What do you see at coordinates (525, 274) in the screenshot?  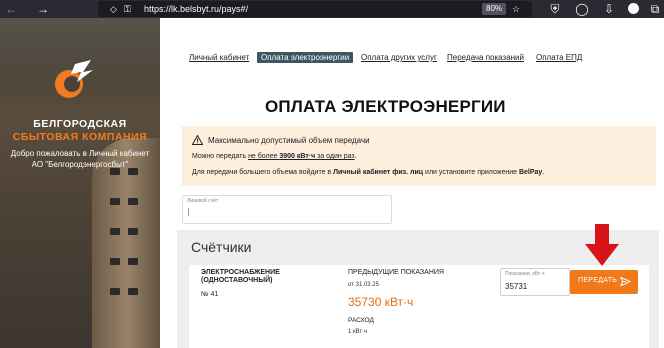 I see `reading-input-label: Показания, кВт·ч` at bounding box center [525, 274].